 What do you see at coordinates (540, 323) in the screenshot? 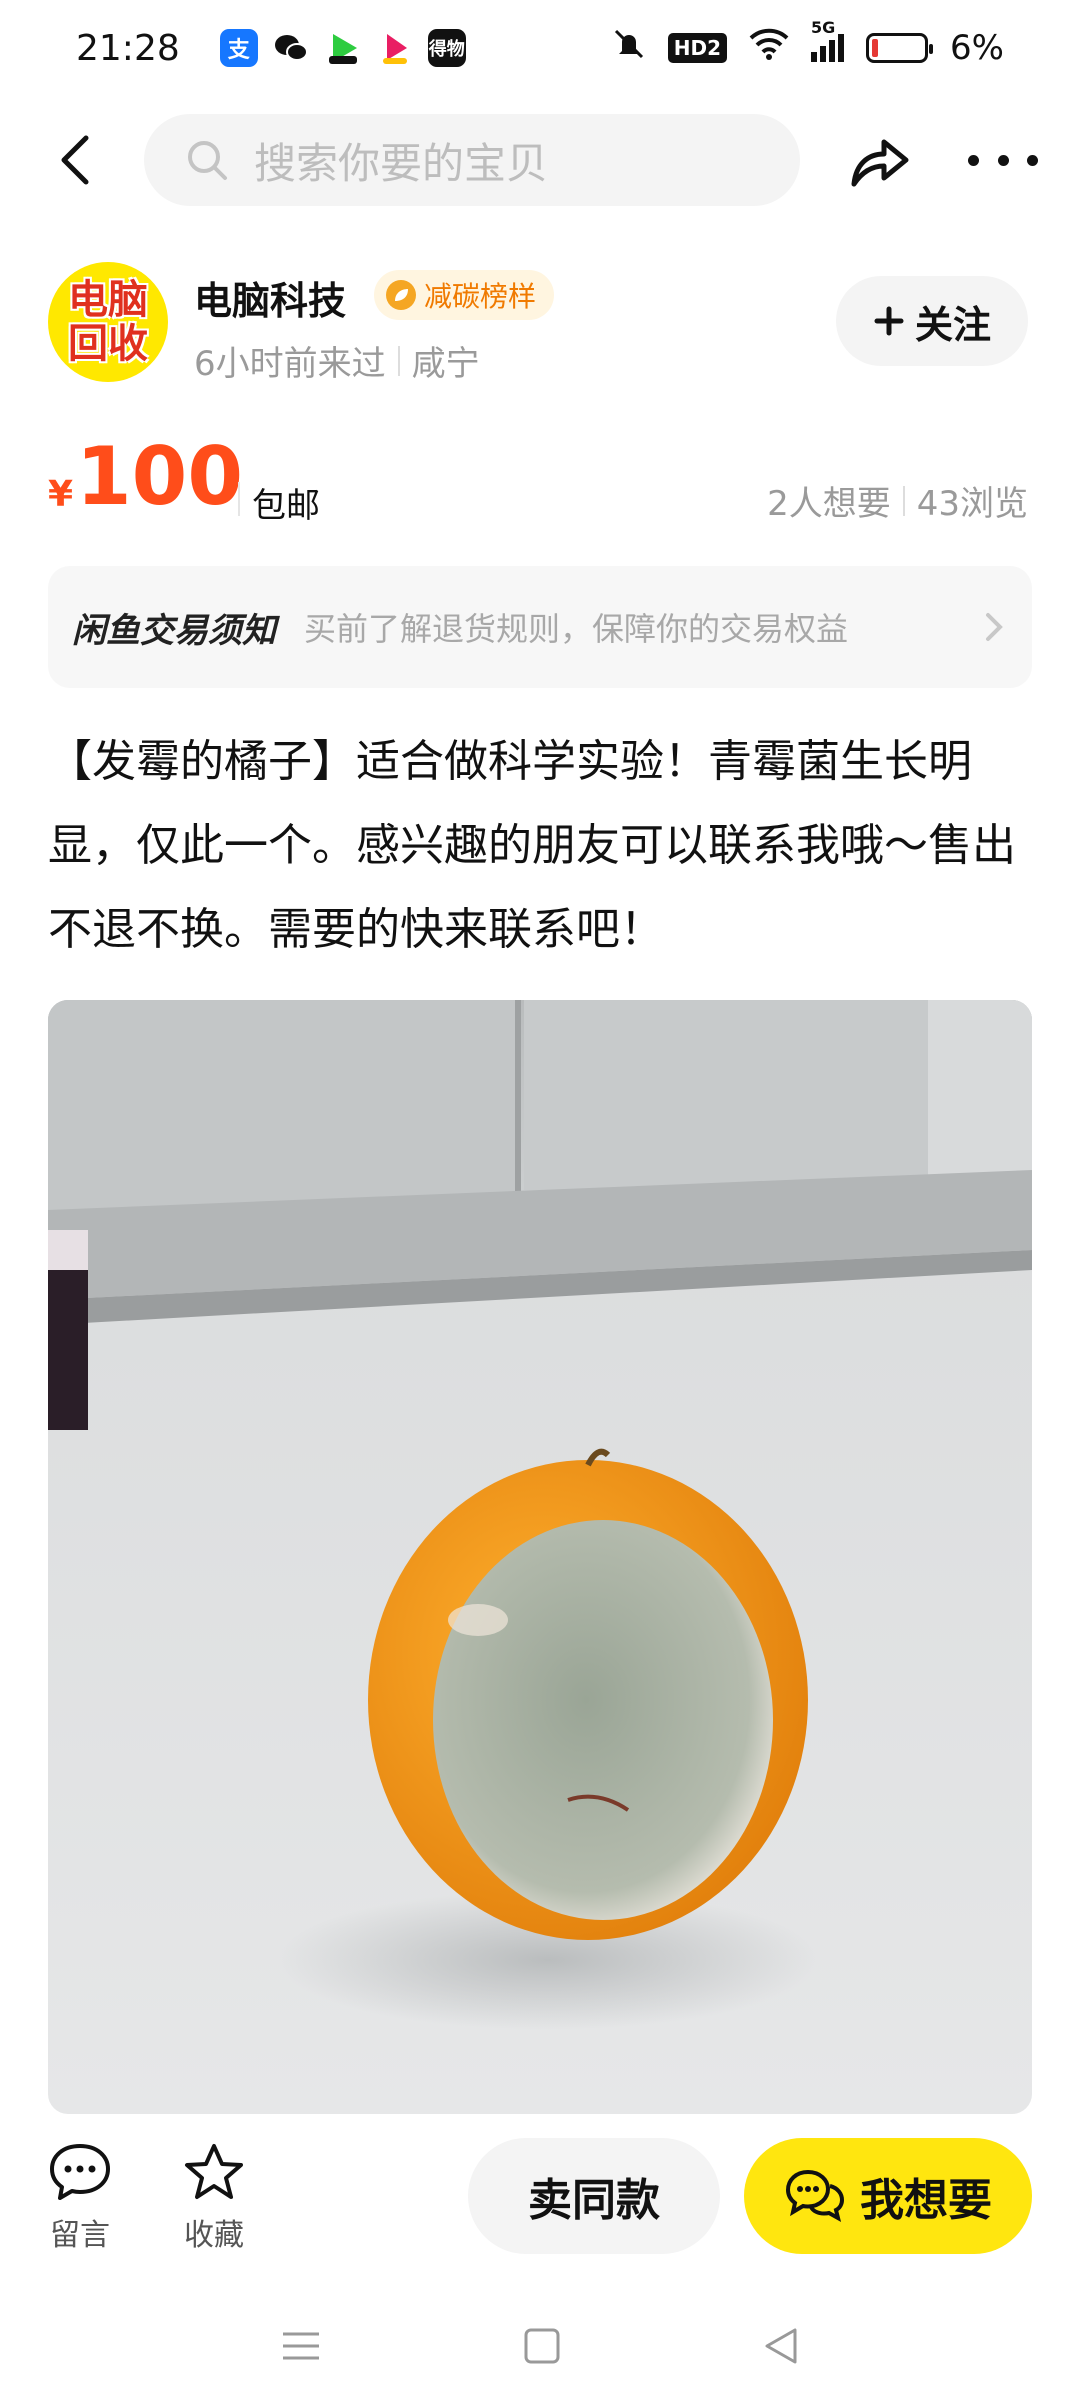
I see `seller-info: 电脑 回收 电脑科技 减碳榜样 6小时前来过 咸宁 关注` at bounding box center [540, 323].